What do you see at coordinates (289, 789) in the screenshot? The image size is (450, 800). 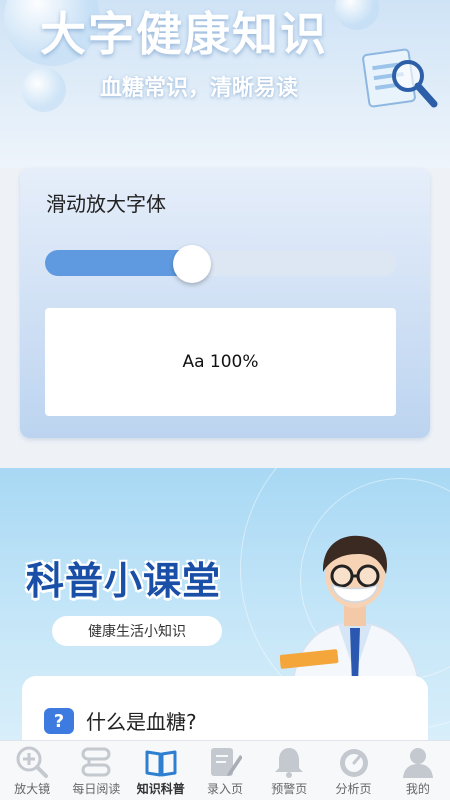 I see `tab-label: 预警页` at bounding box center [289, 789].